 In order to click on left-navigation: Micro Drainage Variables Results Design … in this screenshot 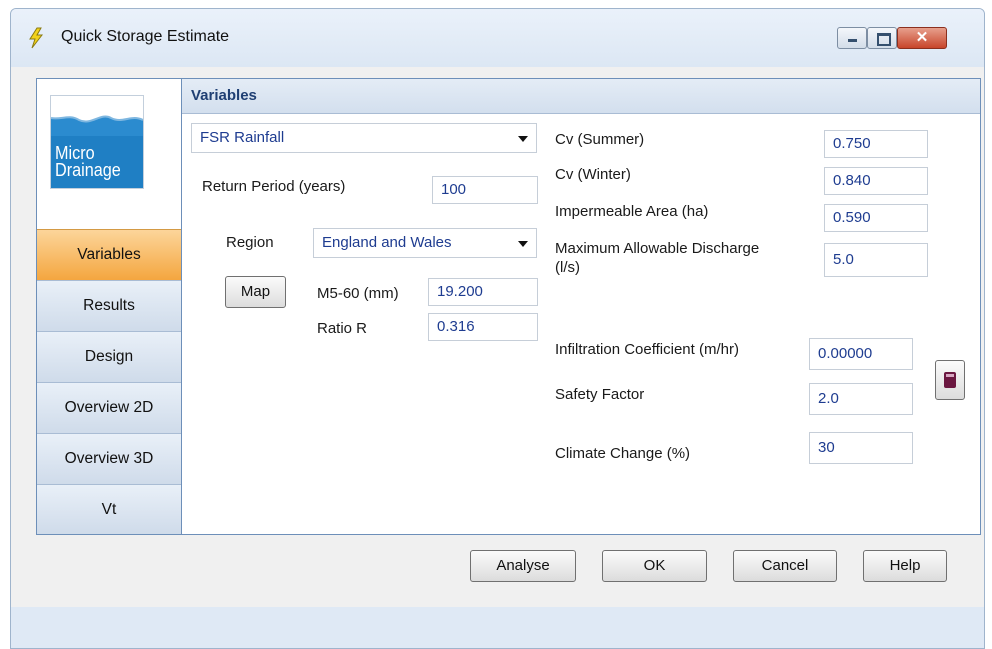, I will do `click(109, 306)`.